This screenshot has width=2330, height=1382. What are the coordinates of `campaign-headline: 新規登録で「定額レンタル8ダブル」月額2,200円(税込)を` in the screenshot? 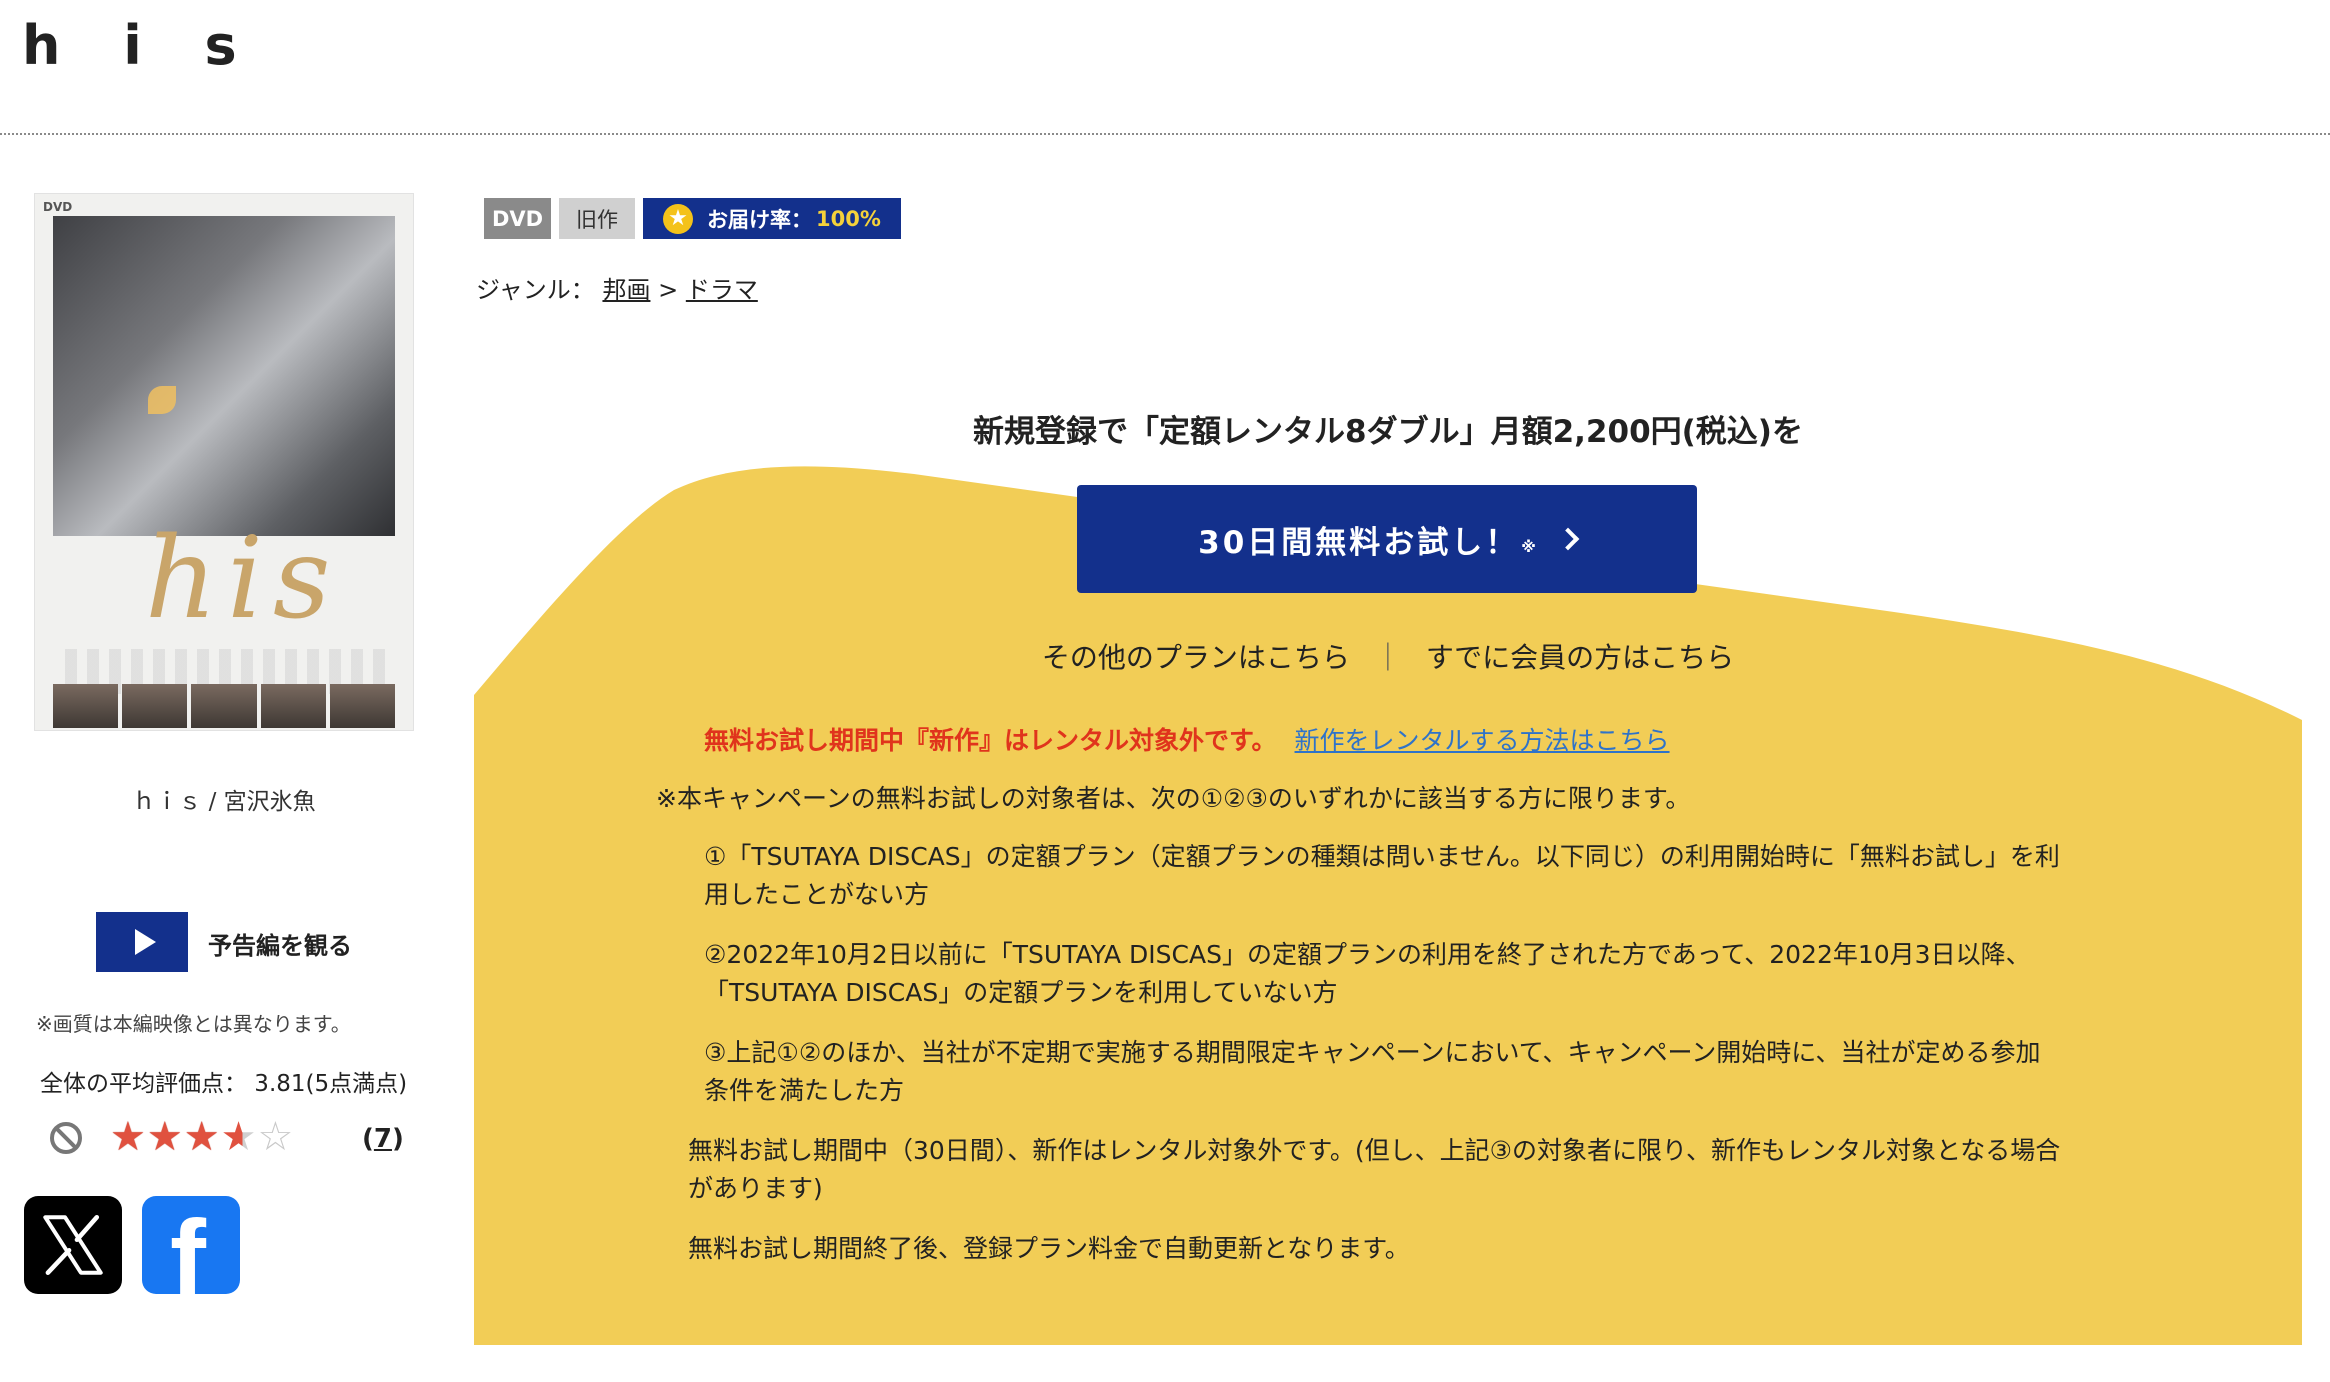 It's located at (1388, 432).